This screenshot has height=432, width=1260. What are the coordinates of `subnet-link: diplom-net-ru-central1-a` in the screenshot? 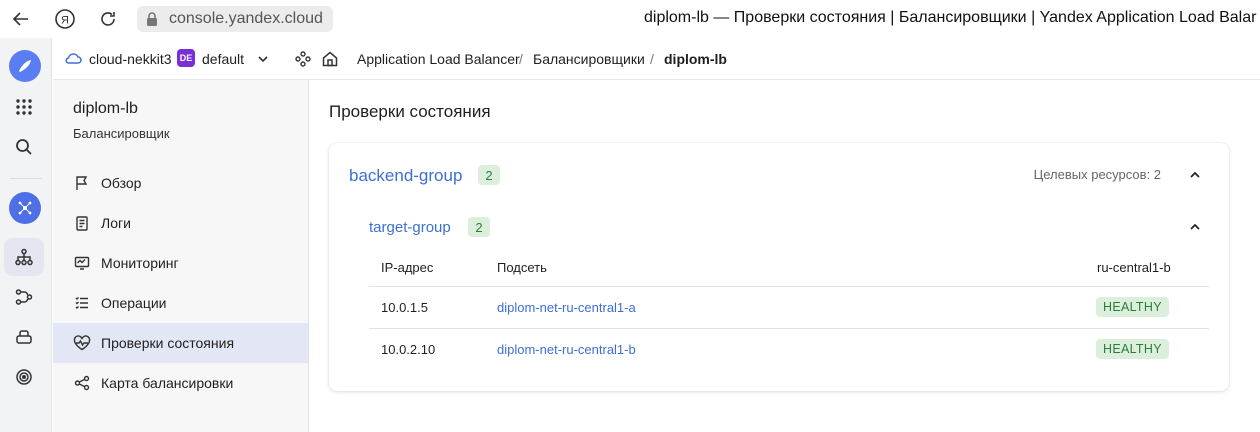 It's located at (566, 307).